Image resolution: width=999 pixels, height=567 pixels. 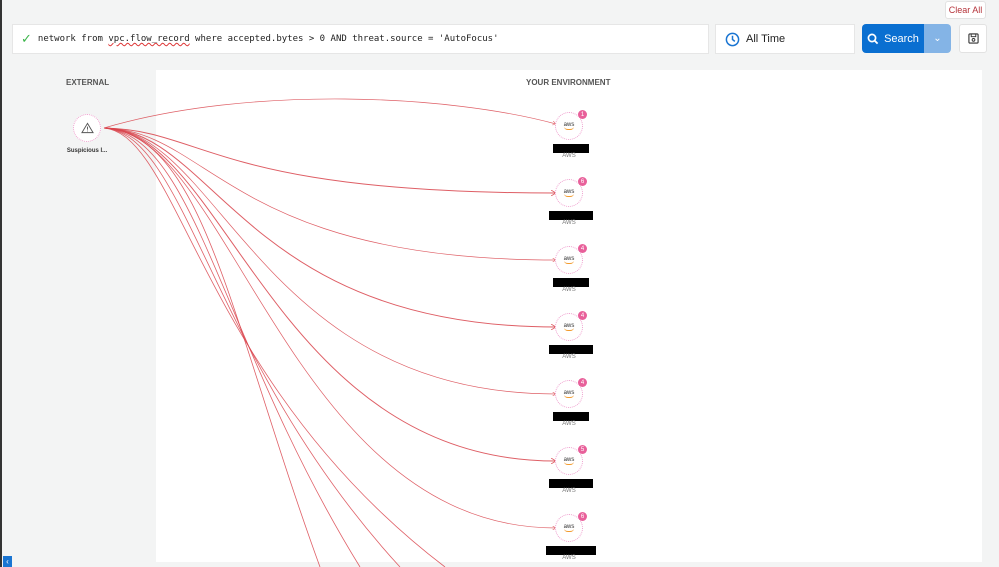 What do you see at coordinates (582, 114) in the screenshot?
I see `event-count-badge: 1` at bounding box center [582, 114].